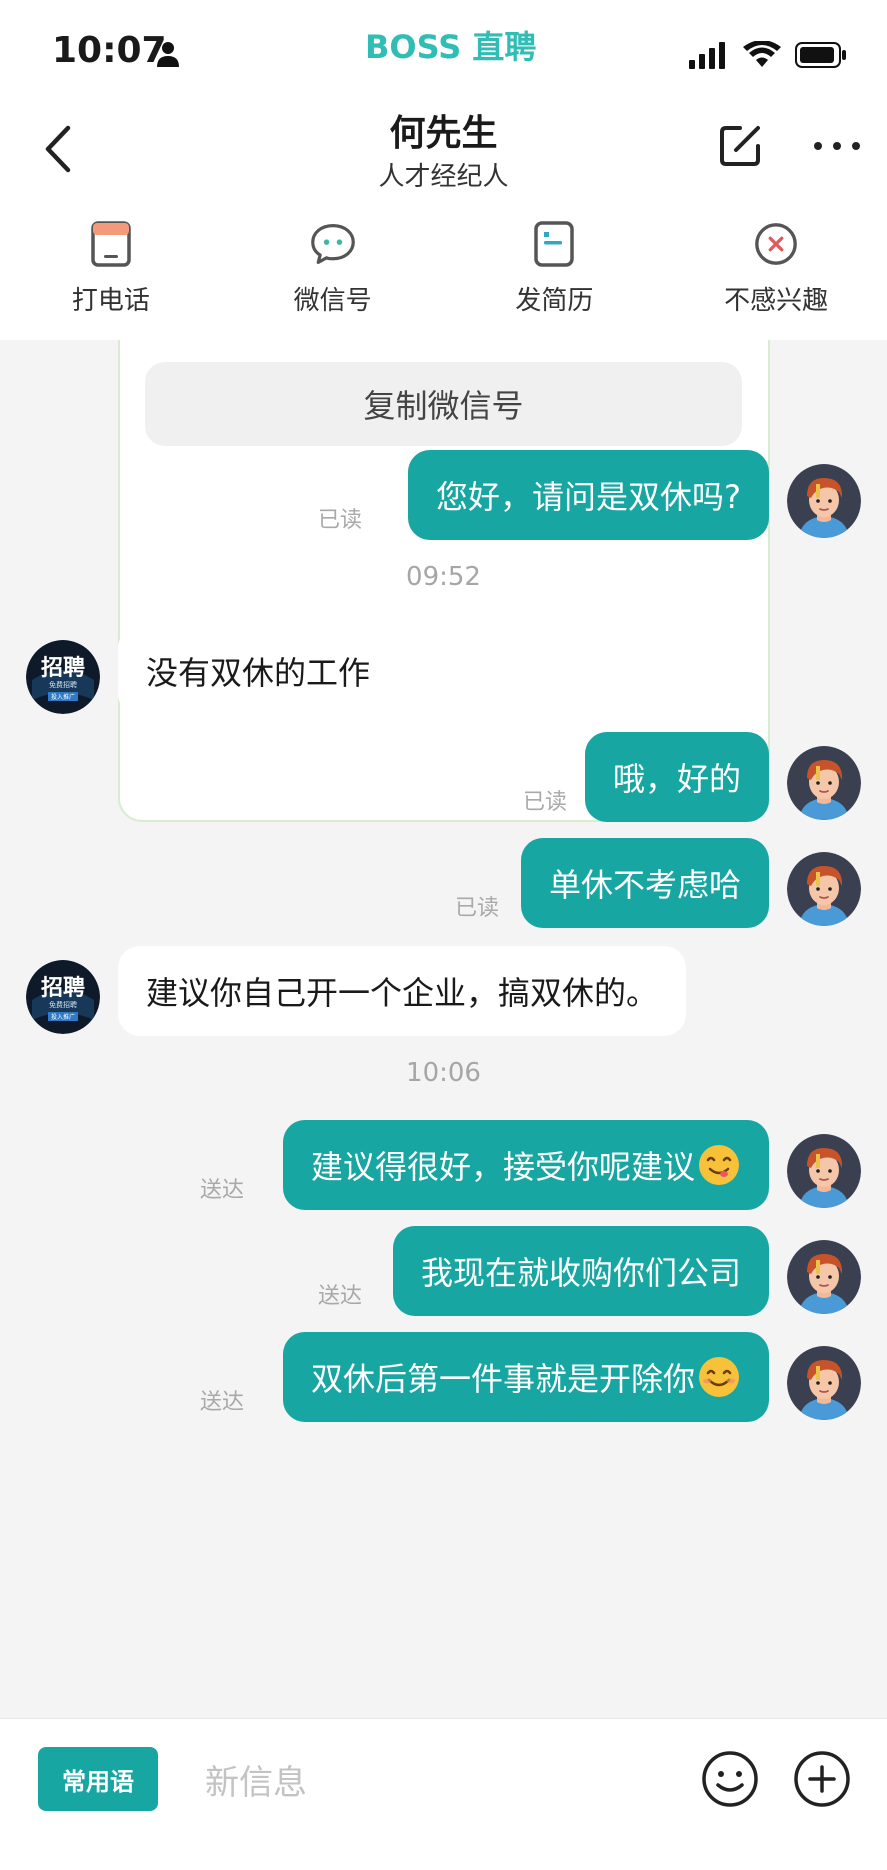  I want to click on my-message-bubble: 我现在就收购你们公司, so click(580, 1271).